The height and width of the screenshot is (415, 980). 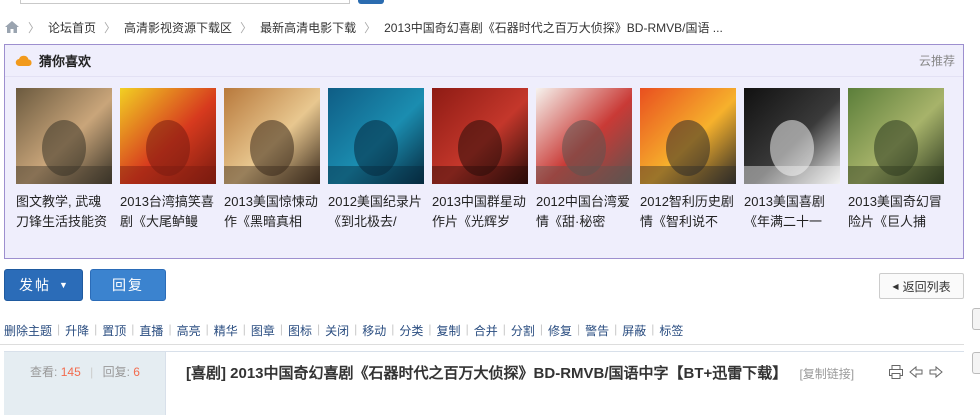 What do you see at coordinates (151, 330) in the screenshot?
I see `mod-action-link: 直播` at bounding box center [151, 330].